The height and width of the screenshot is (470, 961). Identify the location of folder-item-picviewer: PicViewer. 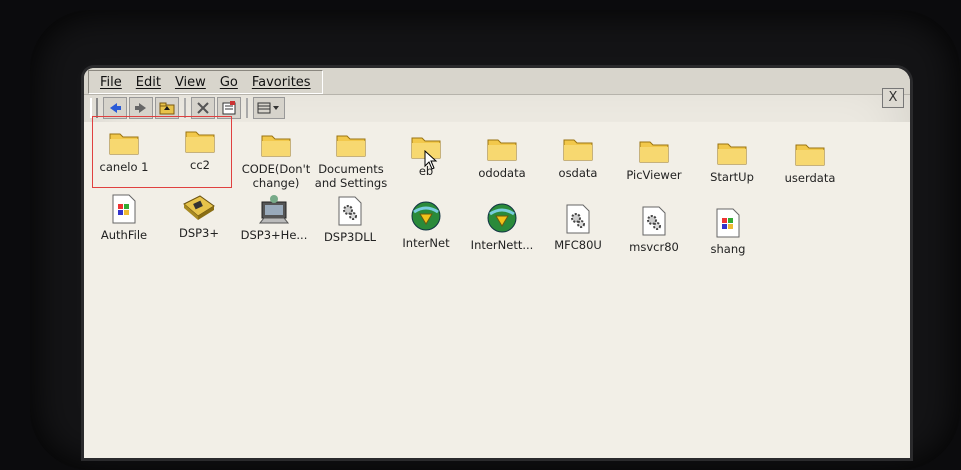
(654, 159).